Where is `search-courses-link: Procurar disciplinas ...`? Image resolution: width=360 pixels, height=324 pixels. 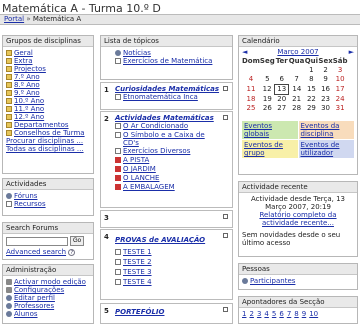
search-courses-link: Procurar disciplinas ... is located at coordinates (48, 141).